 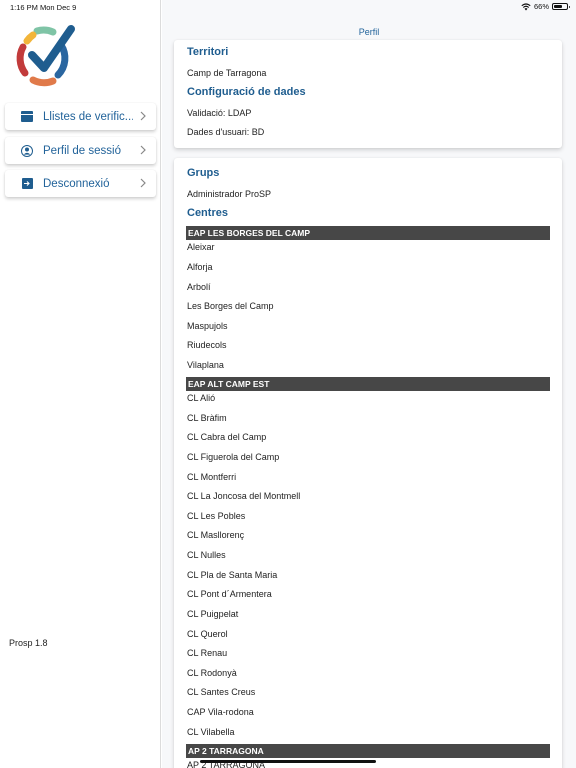 I want to click on sidebar-item-logout: Desconnexió, so click(x=80, y=183).